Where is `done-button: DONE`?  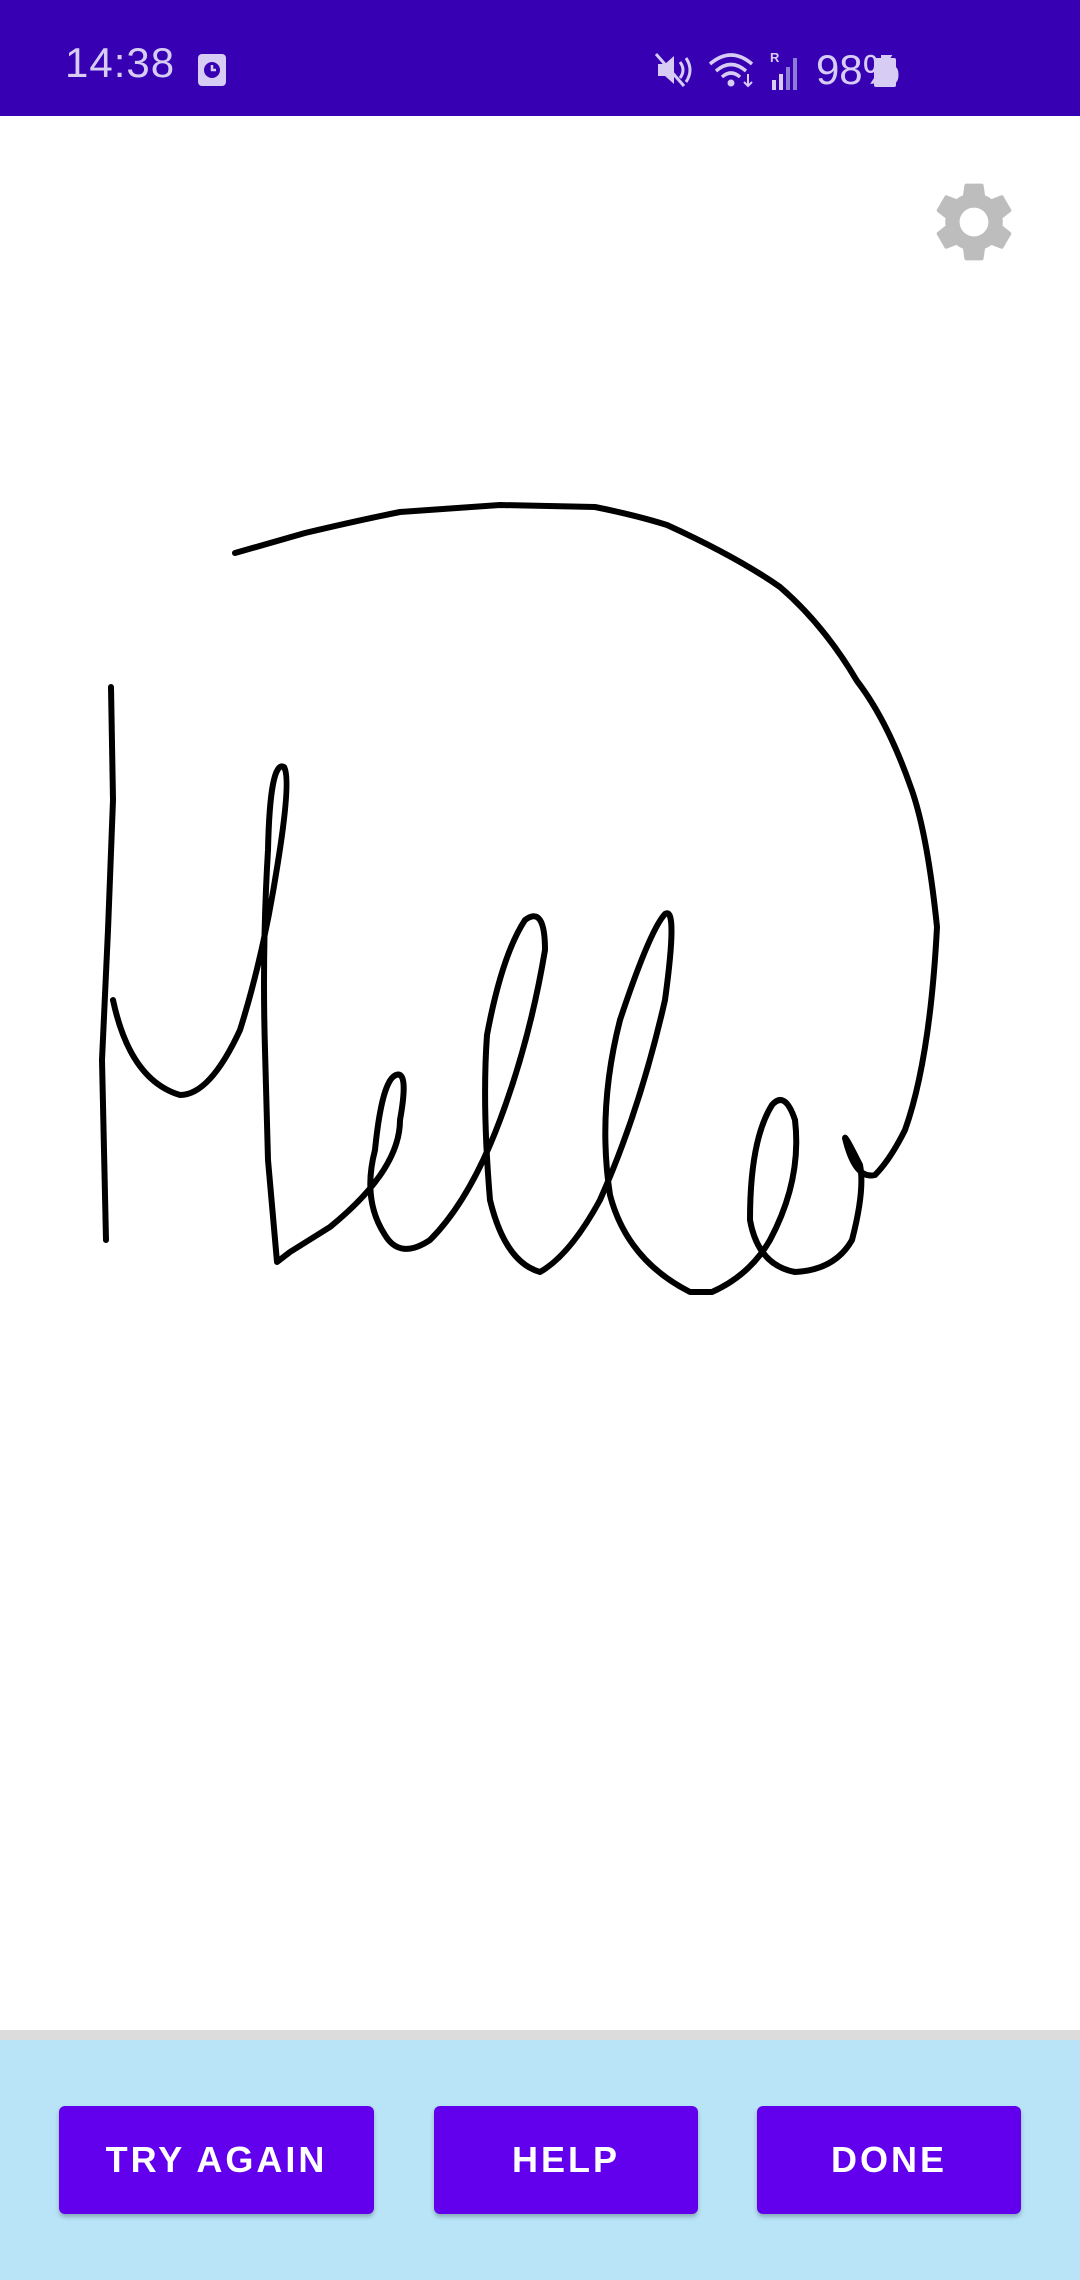
done-button: DONE is located at coordinates (889, 2160).